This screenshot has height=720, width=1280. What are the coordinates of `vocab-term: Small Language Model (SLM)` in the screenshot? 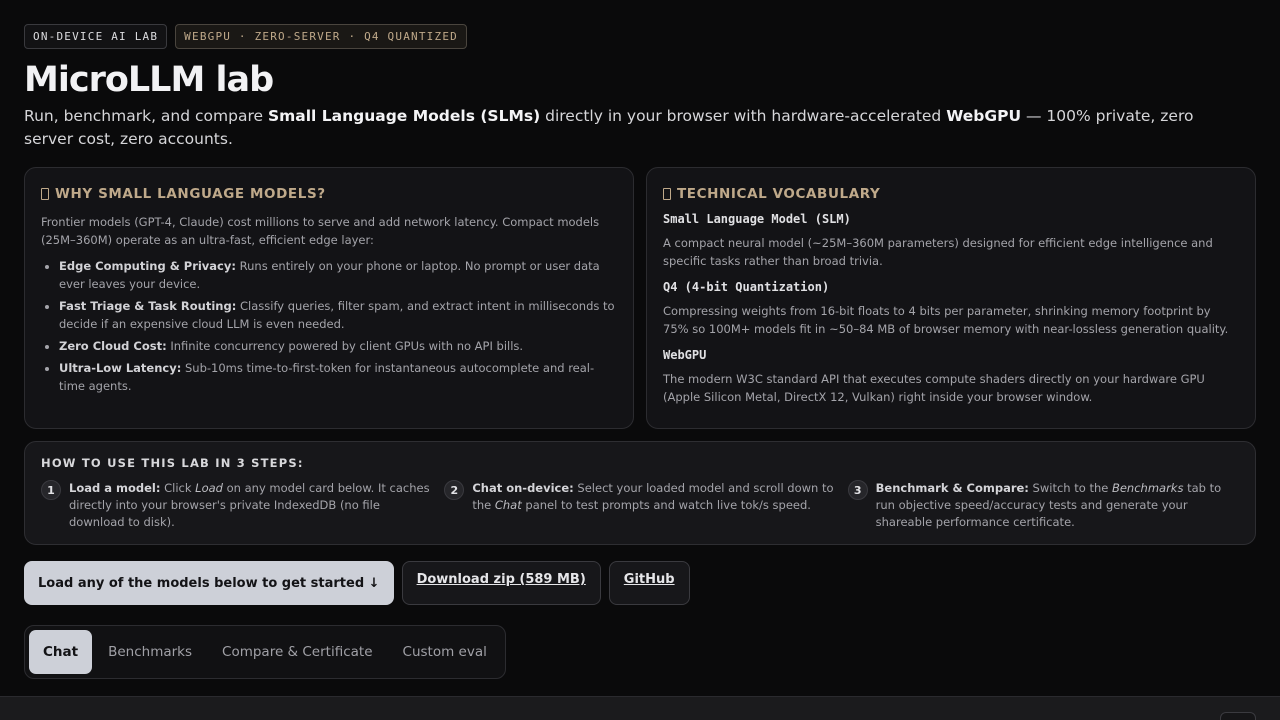 It's located at (757, 219).